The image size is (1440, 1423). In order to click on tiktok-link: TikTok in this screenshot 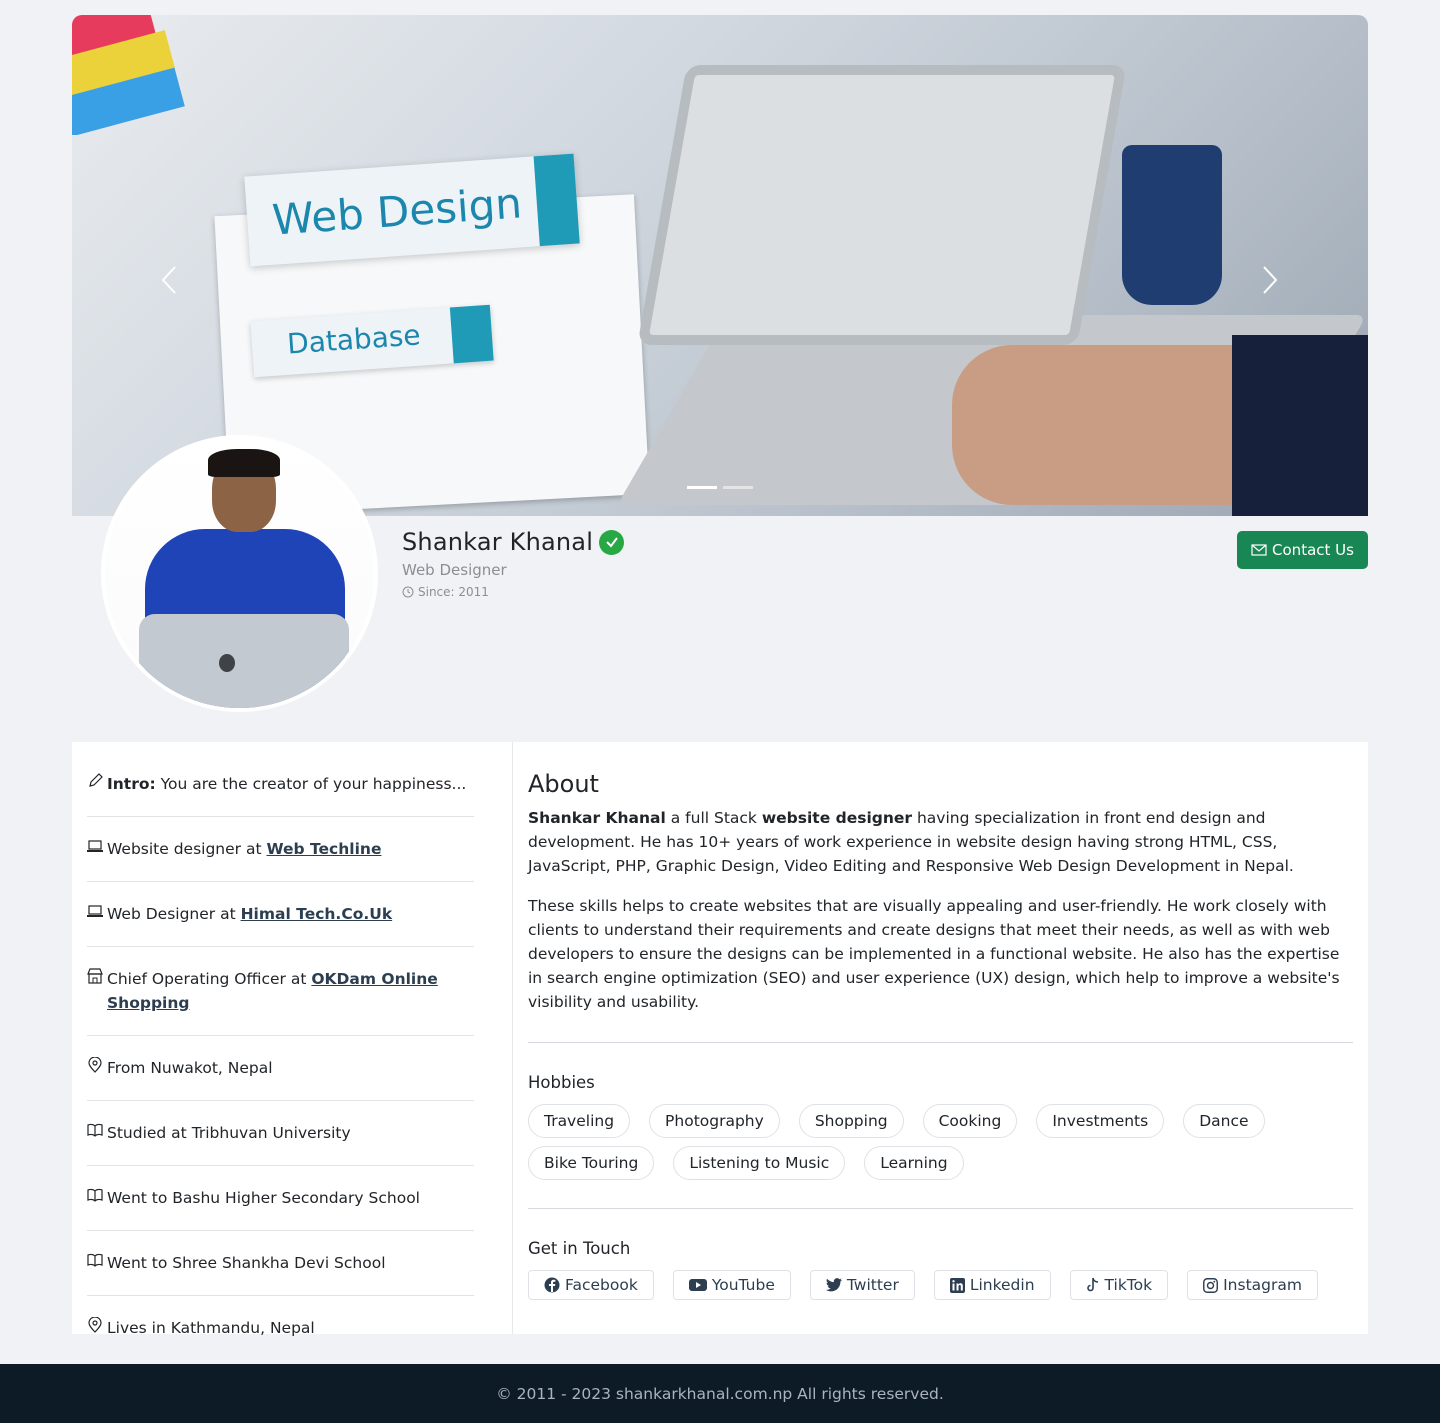, I will do `click(1119, 1285)`.